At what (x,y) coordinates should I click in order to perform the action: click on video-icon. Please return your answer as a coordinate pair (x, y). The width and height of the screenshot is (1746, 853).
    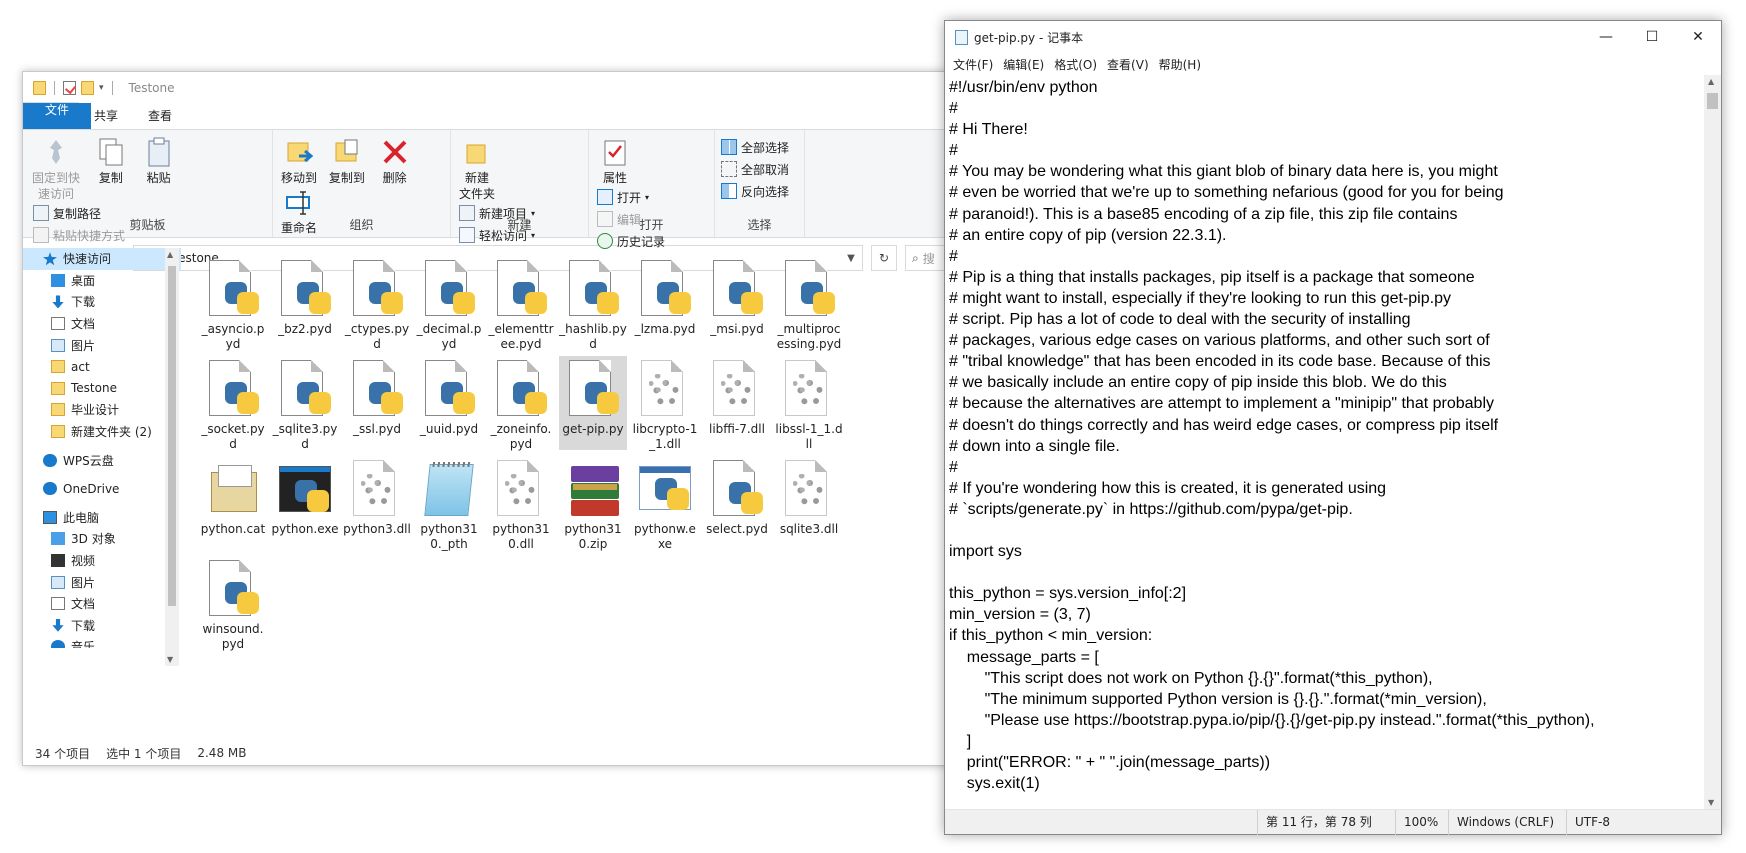
    Looking at the image, I should click on (58, 561).